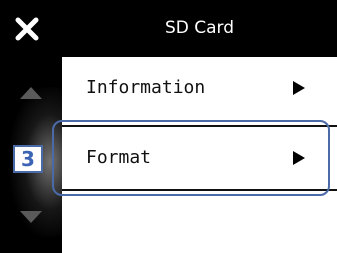 The height and width of the screenshot is (253, 337). I want to click on step-badge: 3, so click(28, 159).